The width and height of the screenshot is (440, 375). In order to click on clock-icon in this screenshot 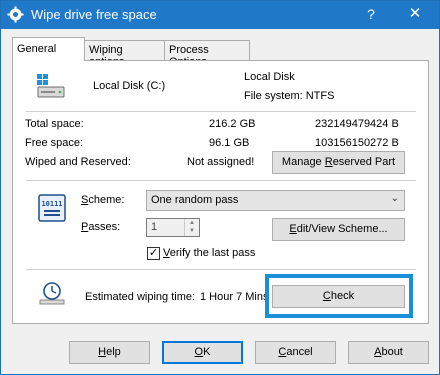, I will do `click(52, 293)`.